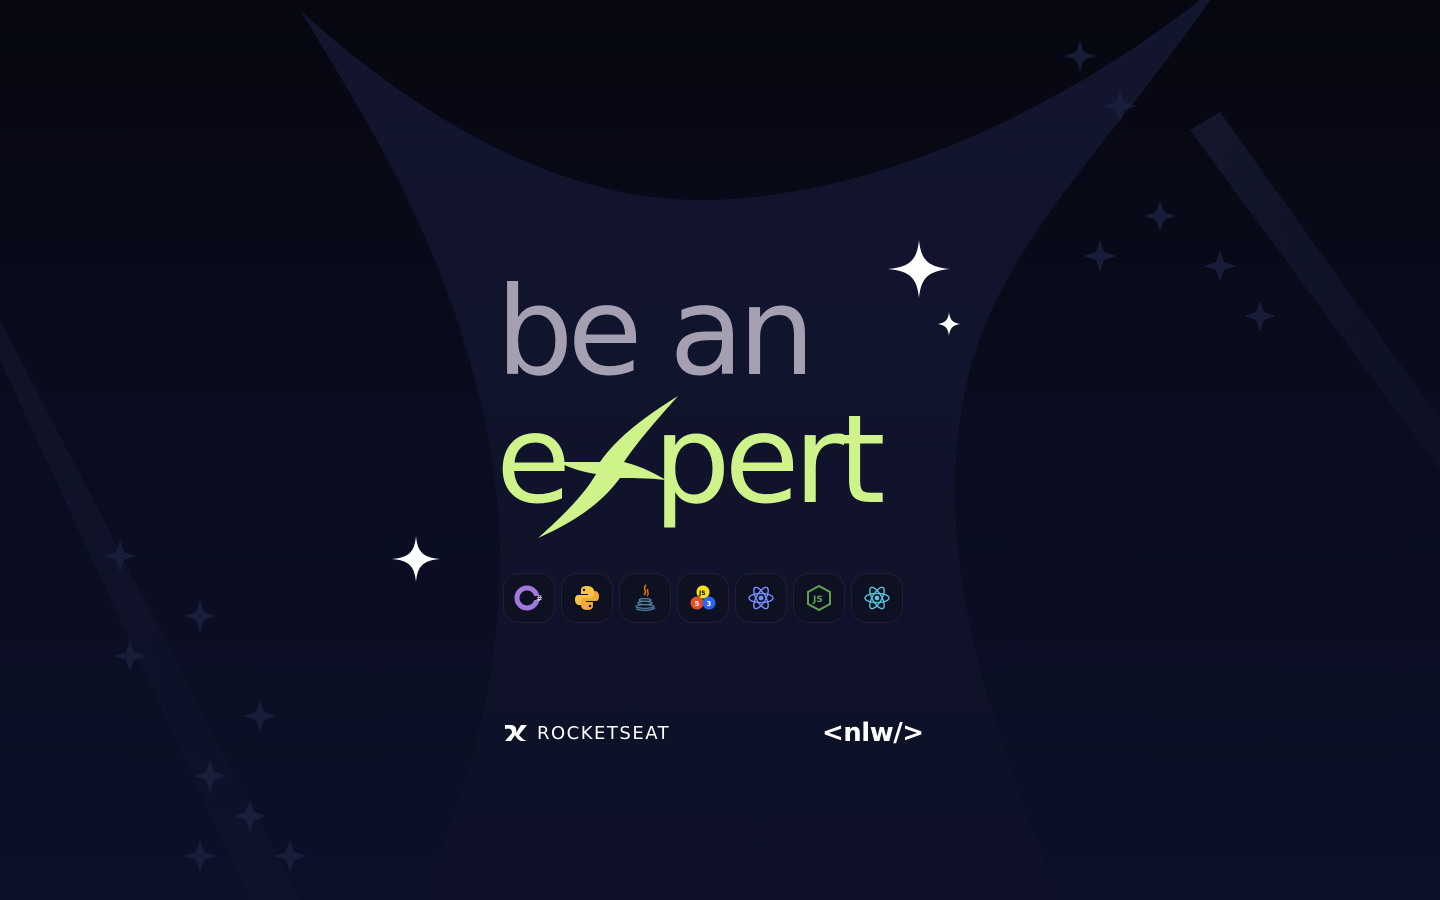 This screenshot has width=1440, height=900. I want to click on java-icon, so click(645, 597).